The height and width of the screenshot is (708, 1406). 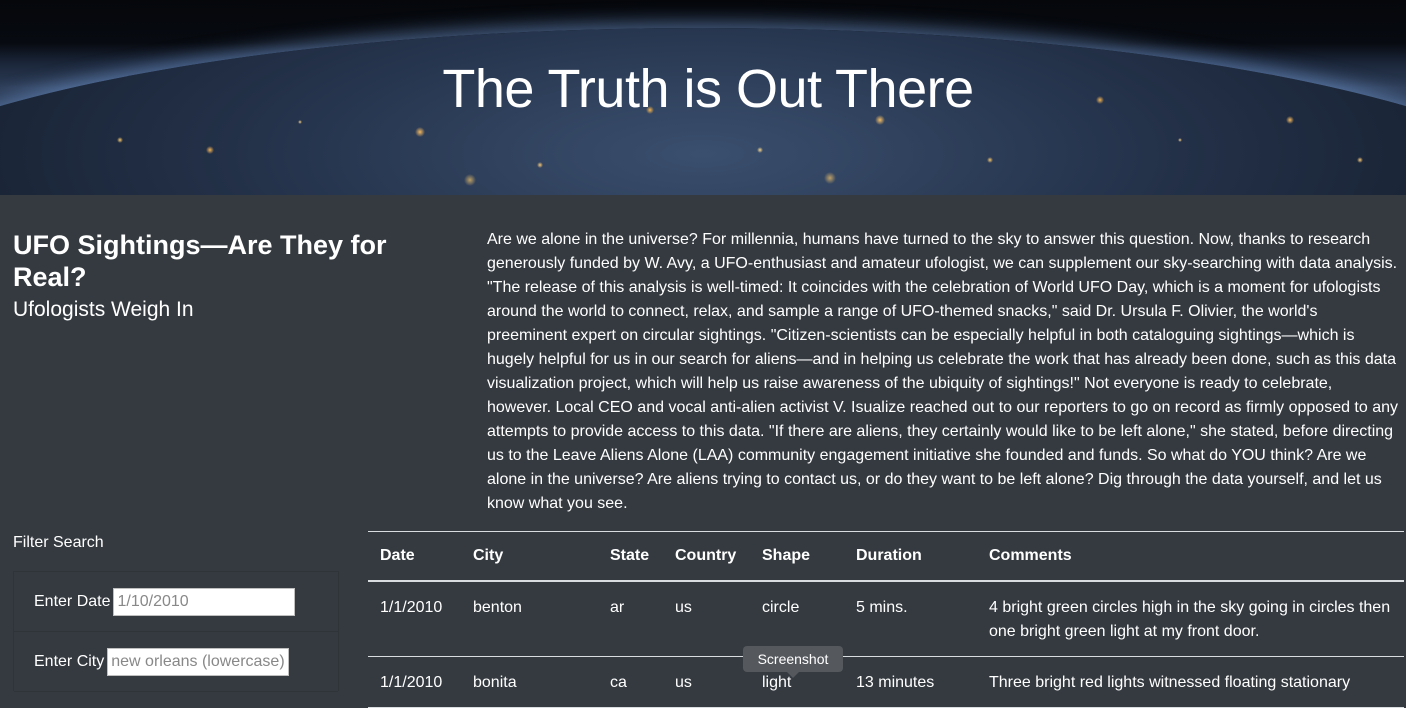 I want to click on screenshot-tooltip: Screenshot, so click(x=793, y=662).